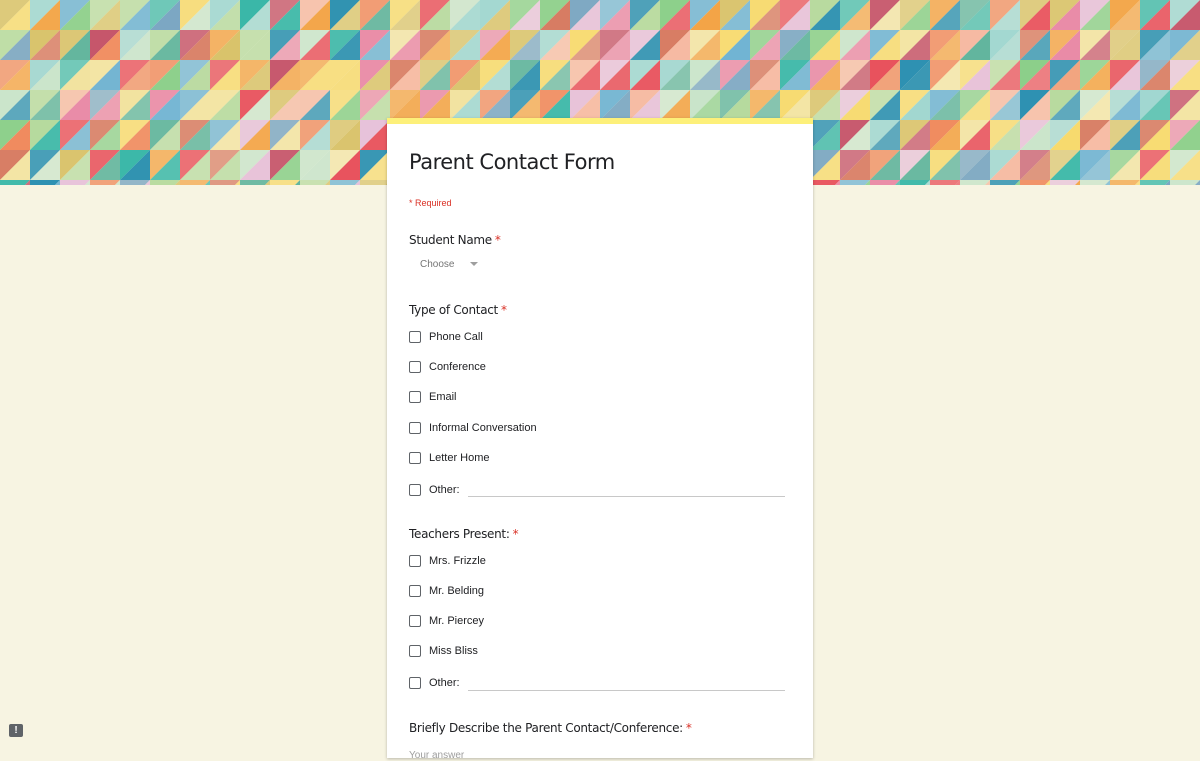  I want to click on option-label: Mr. Piercey, so click(457, 621).